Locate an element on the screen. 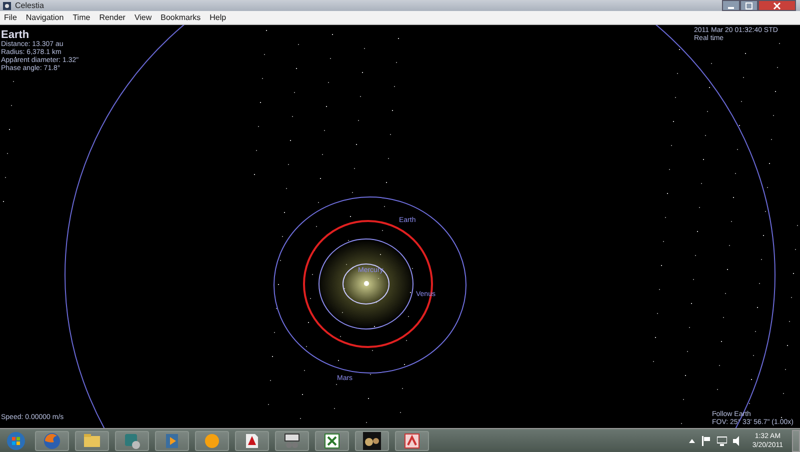 Image resolution: width=800 pixels, height=452 pixels. app-icon is located at coordinates (7, 5).